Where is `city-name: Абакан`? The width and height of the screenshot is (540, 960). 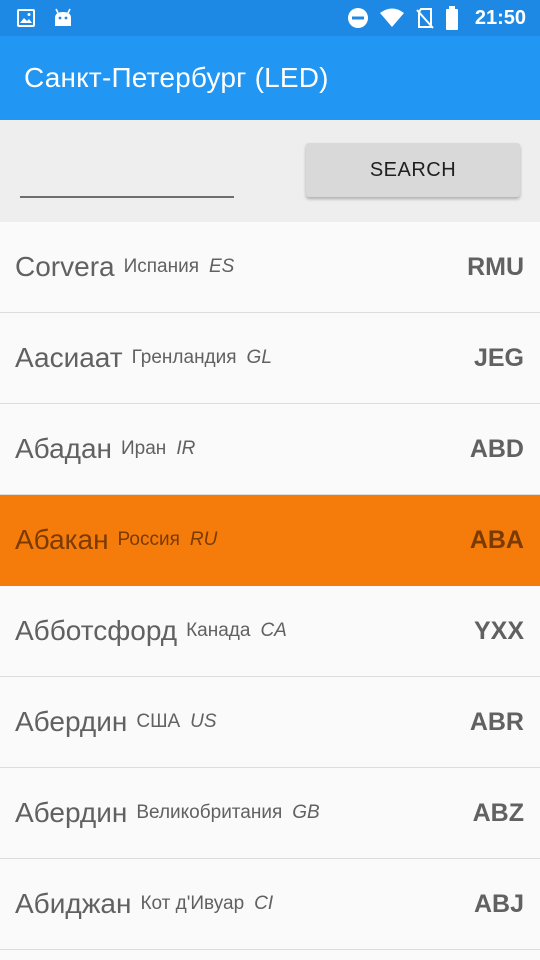
city-name: Абакан is located at coordinates (62, 539).